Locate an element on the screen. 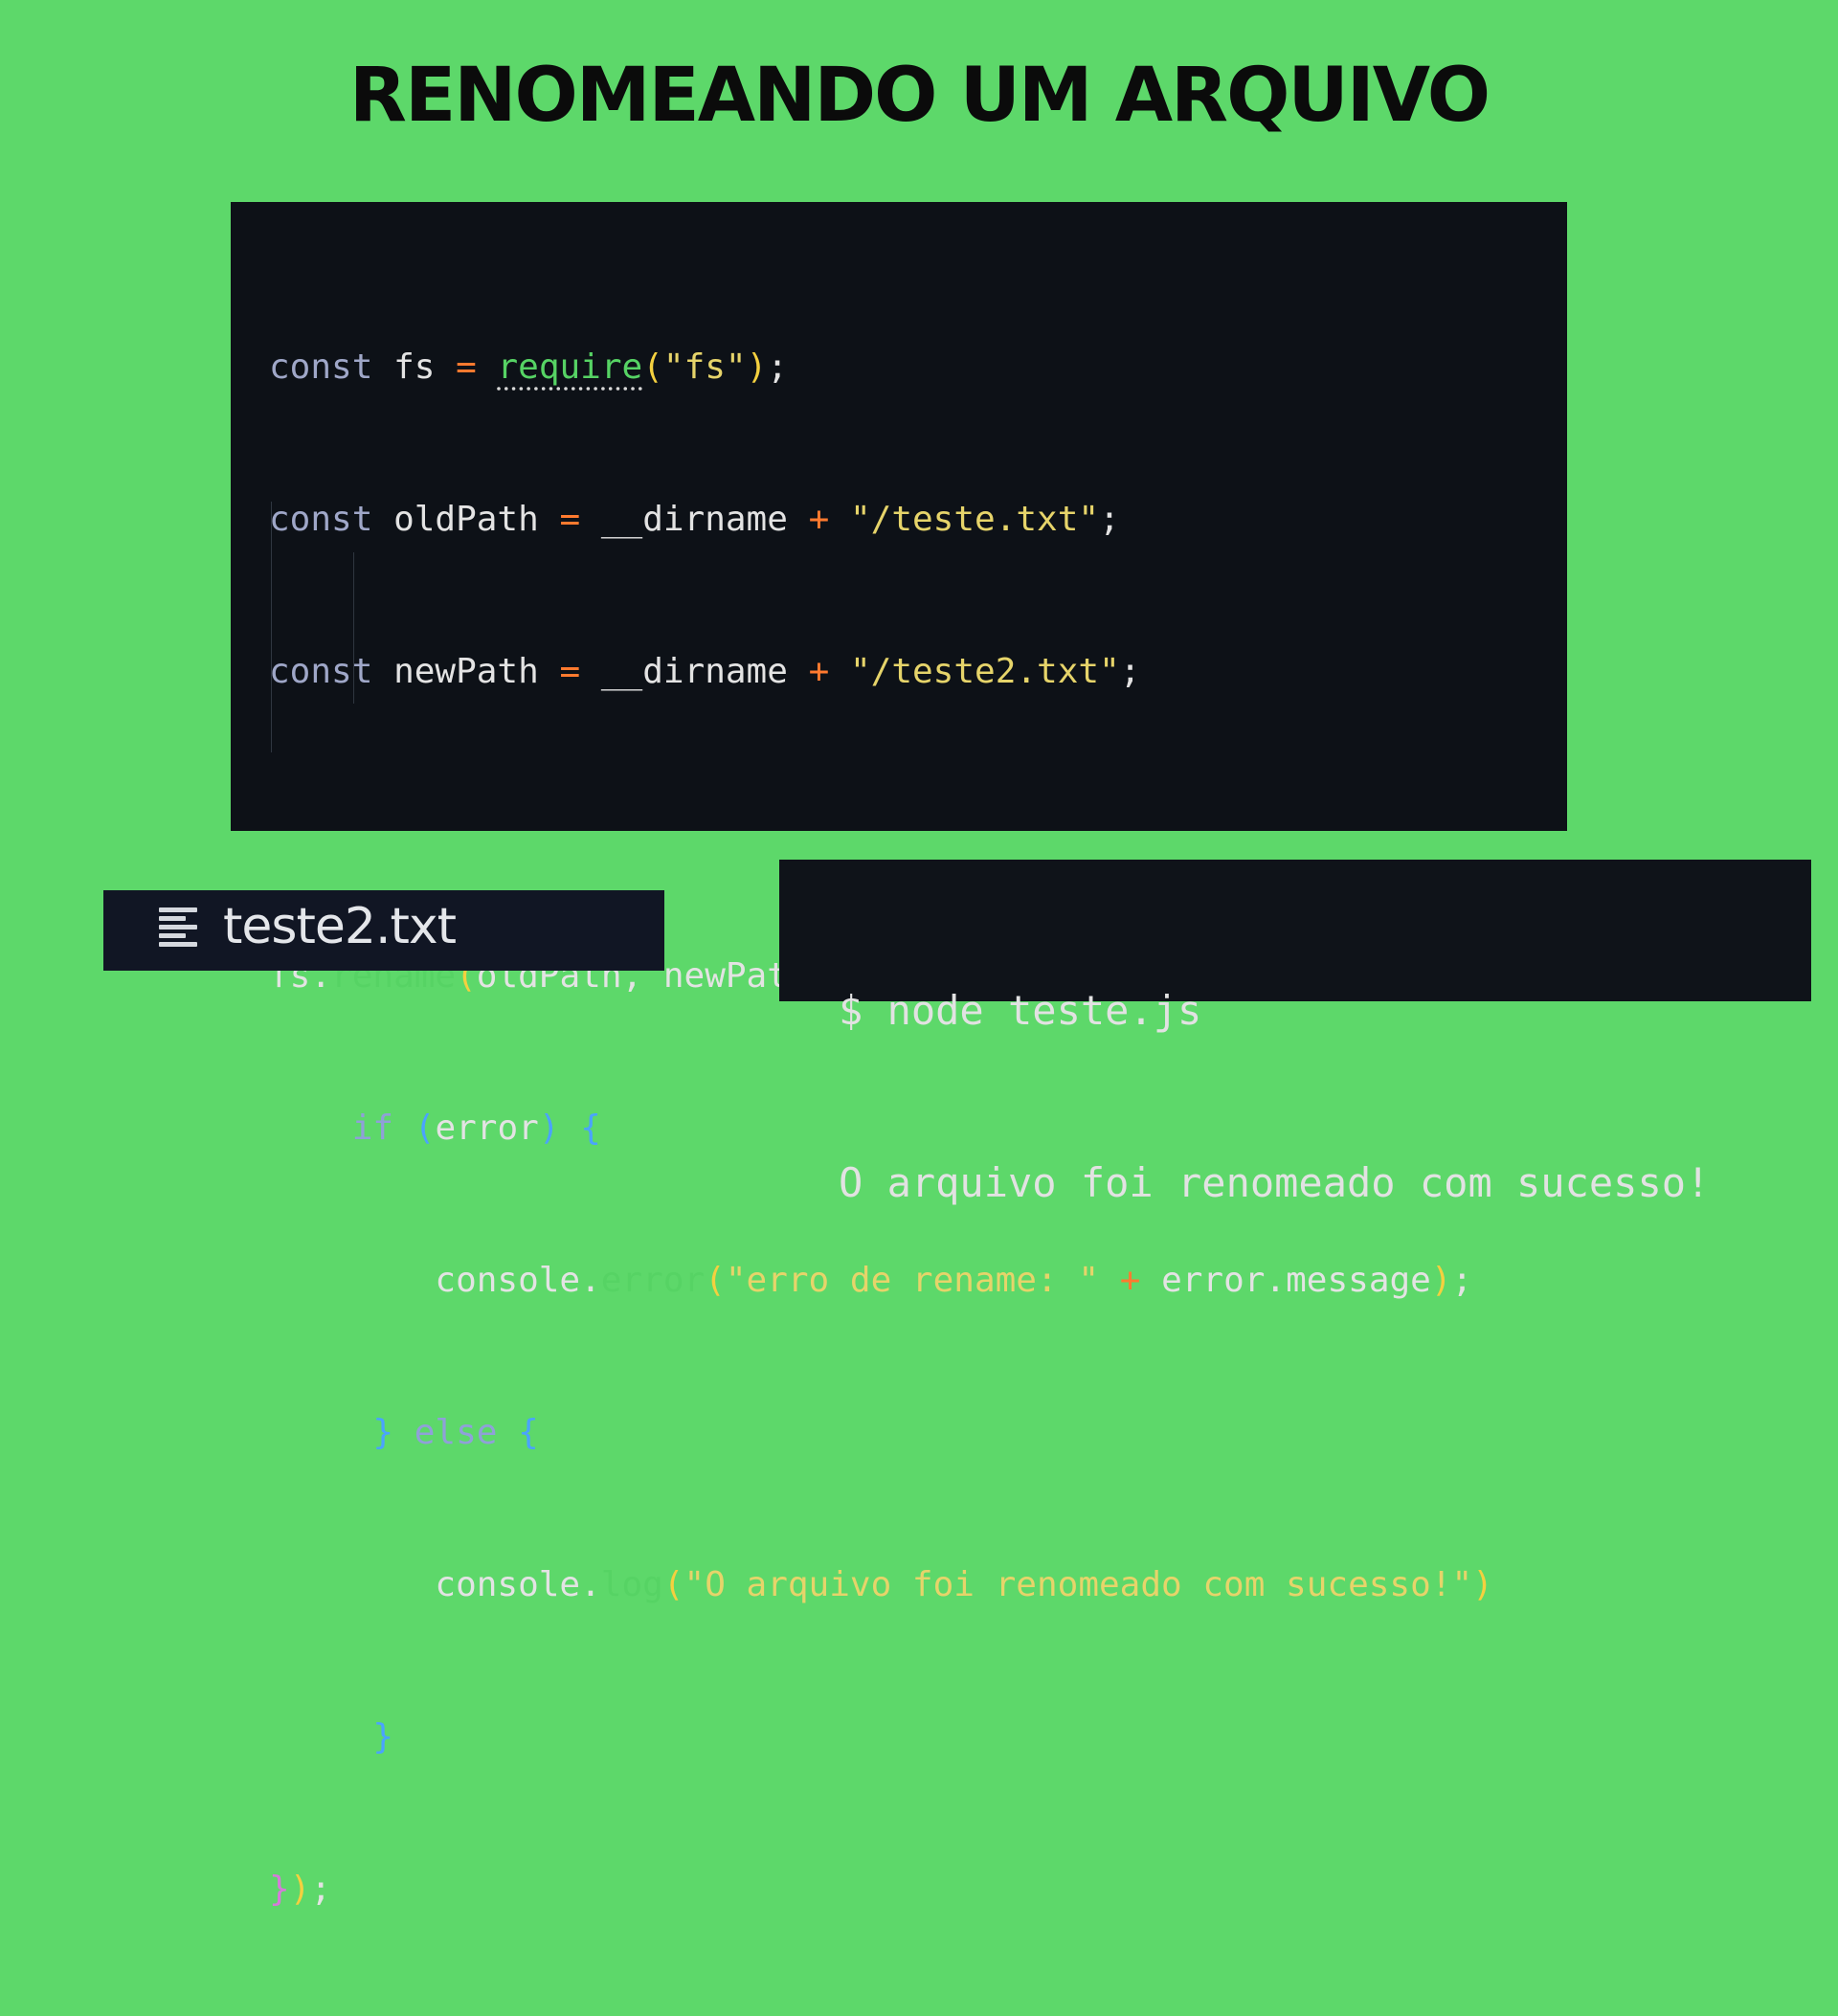  code-line-8: } else { is located at coordinates (456, 1432).